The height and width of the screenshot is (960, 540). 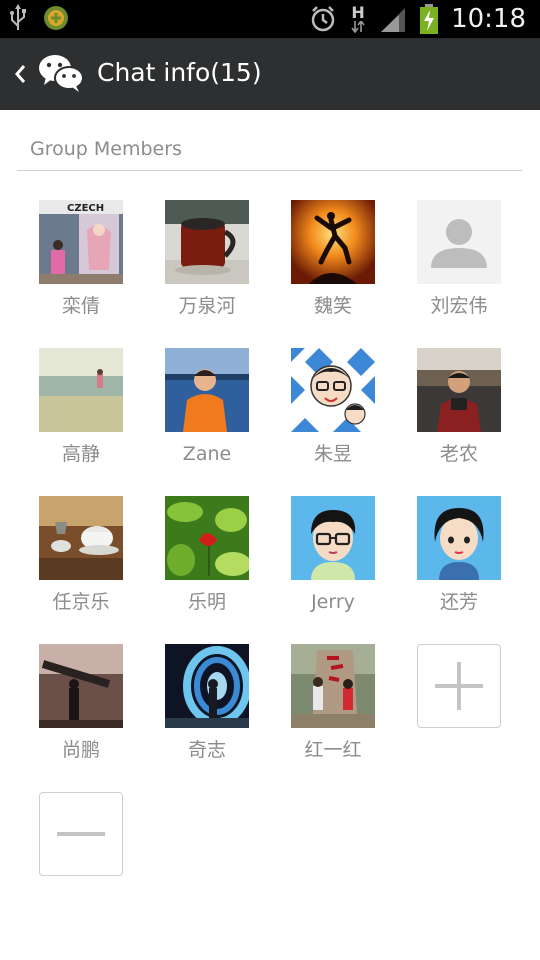 What do you see at coordinates (270, 74) in the screenshot?
I see `action-bar: Chat info(15)` at bounding box center [270, 74].